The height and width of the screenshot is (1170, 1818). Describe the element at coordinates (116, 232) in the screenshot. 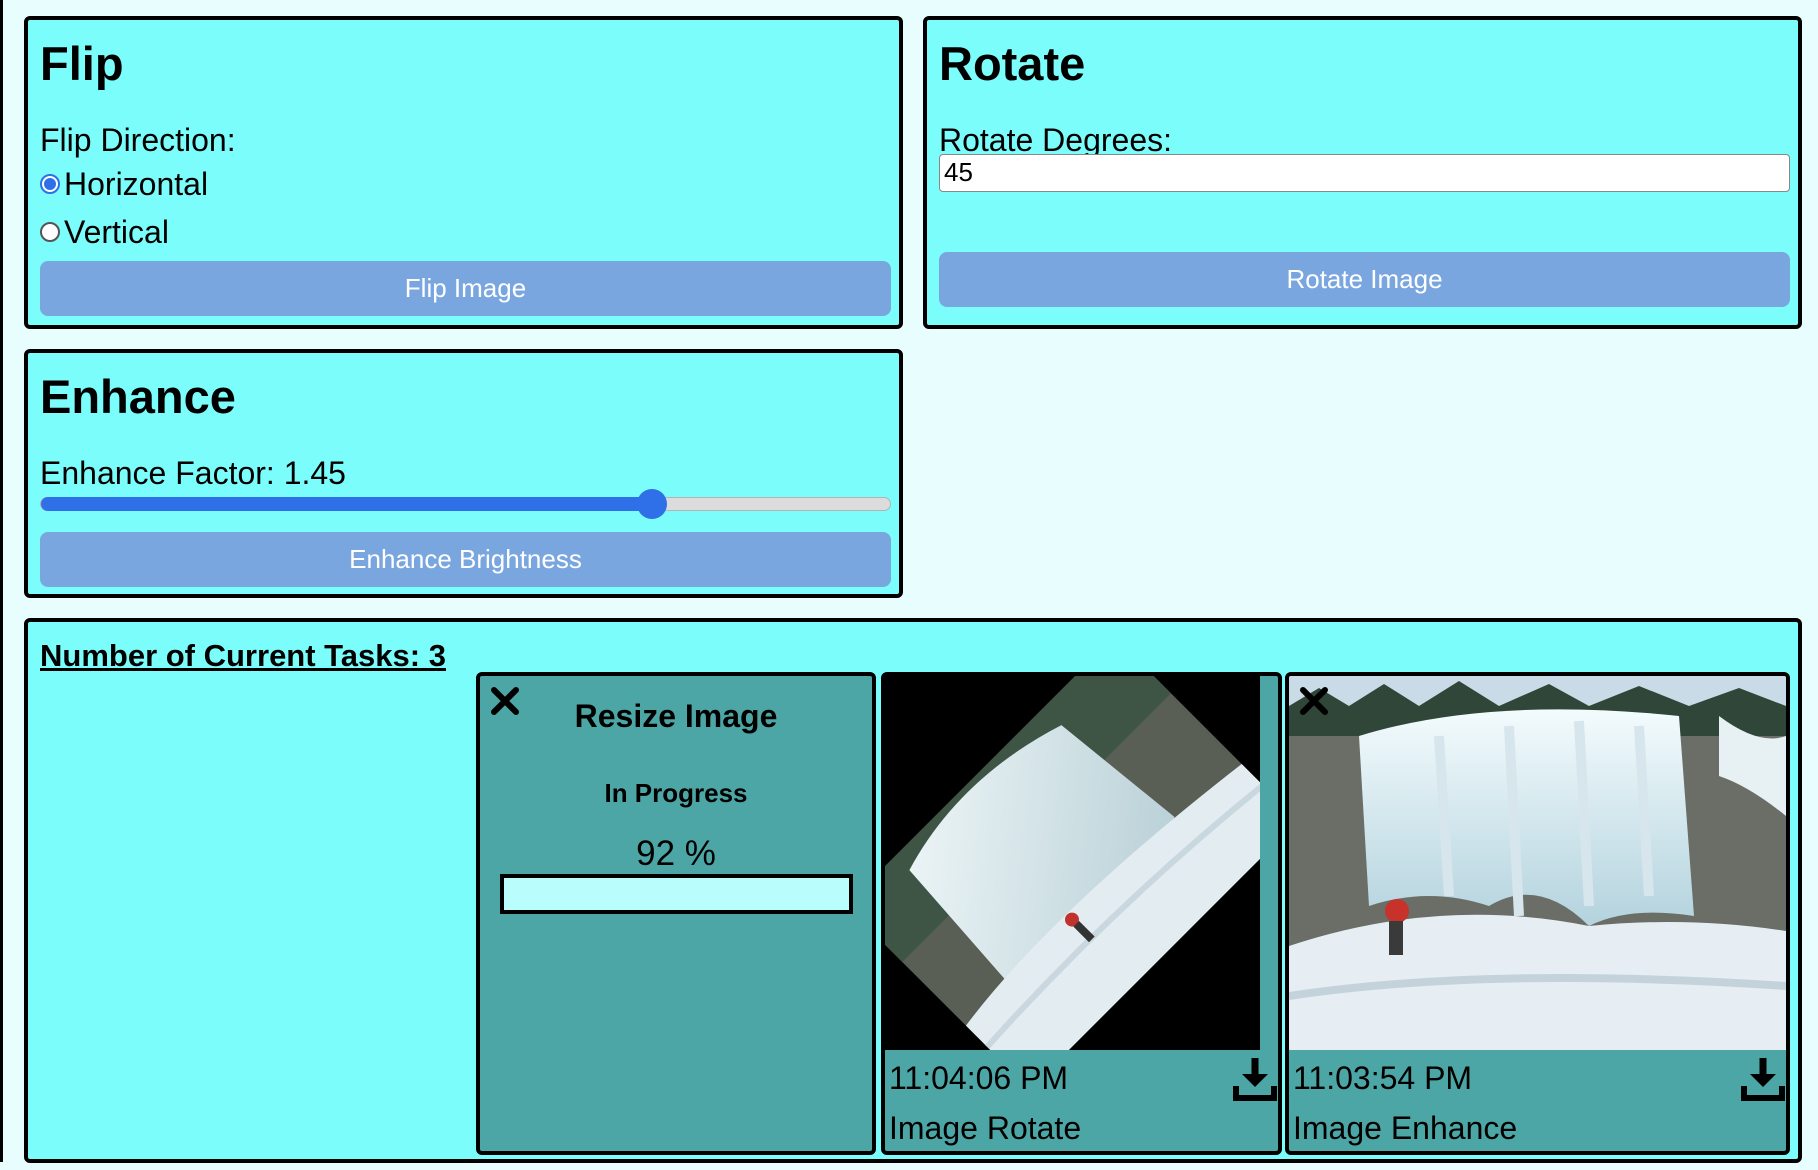

I see `vertical-label: Vertical` at that location.